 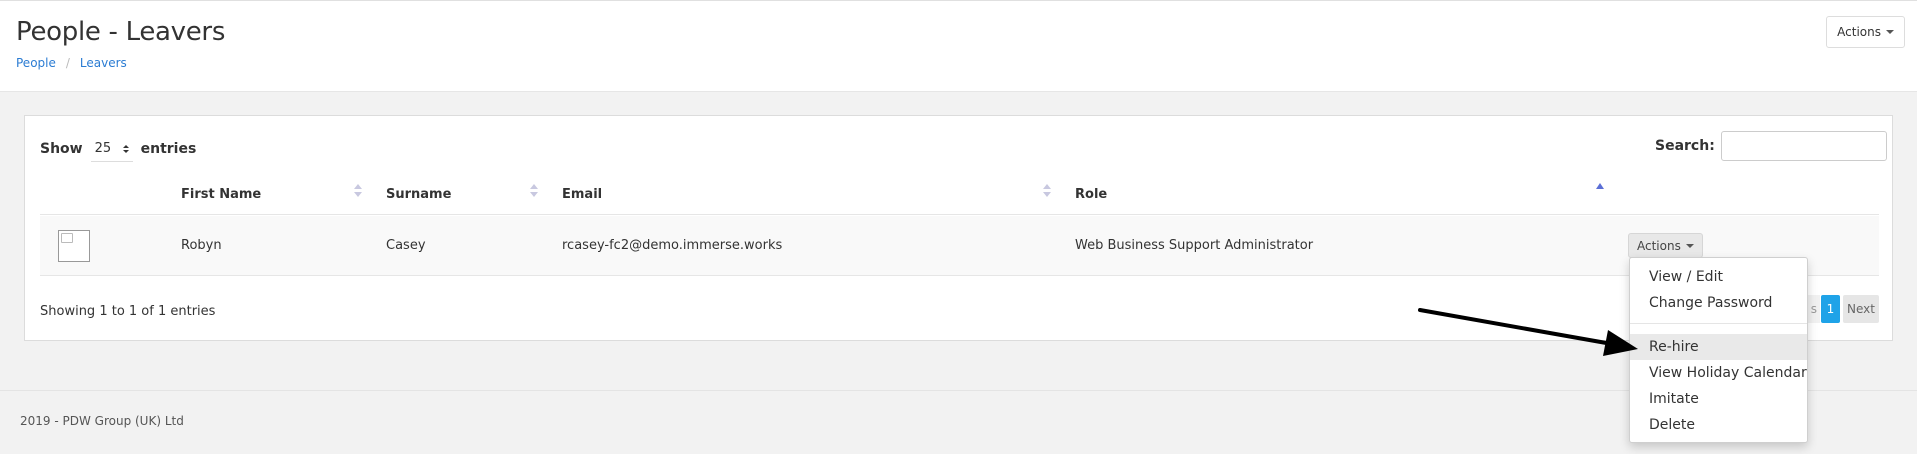 I want to click on search-control: Search:, so click(x=1771, y=146).